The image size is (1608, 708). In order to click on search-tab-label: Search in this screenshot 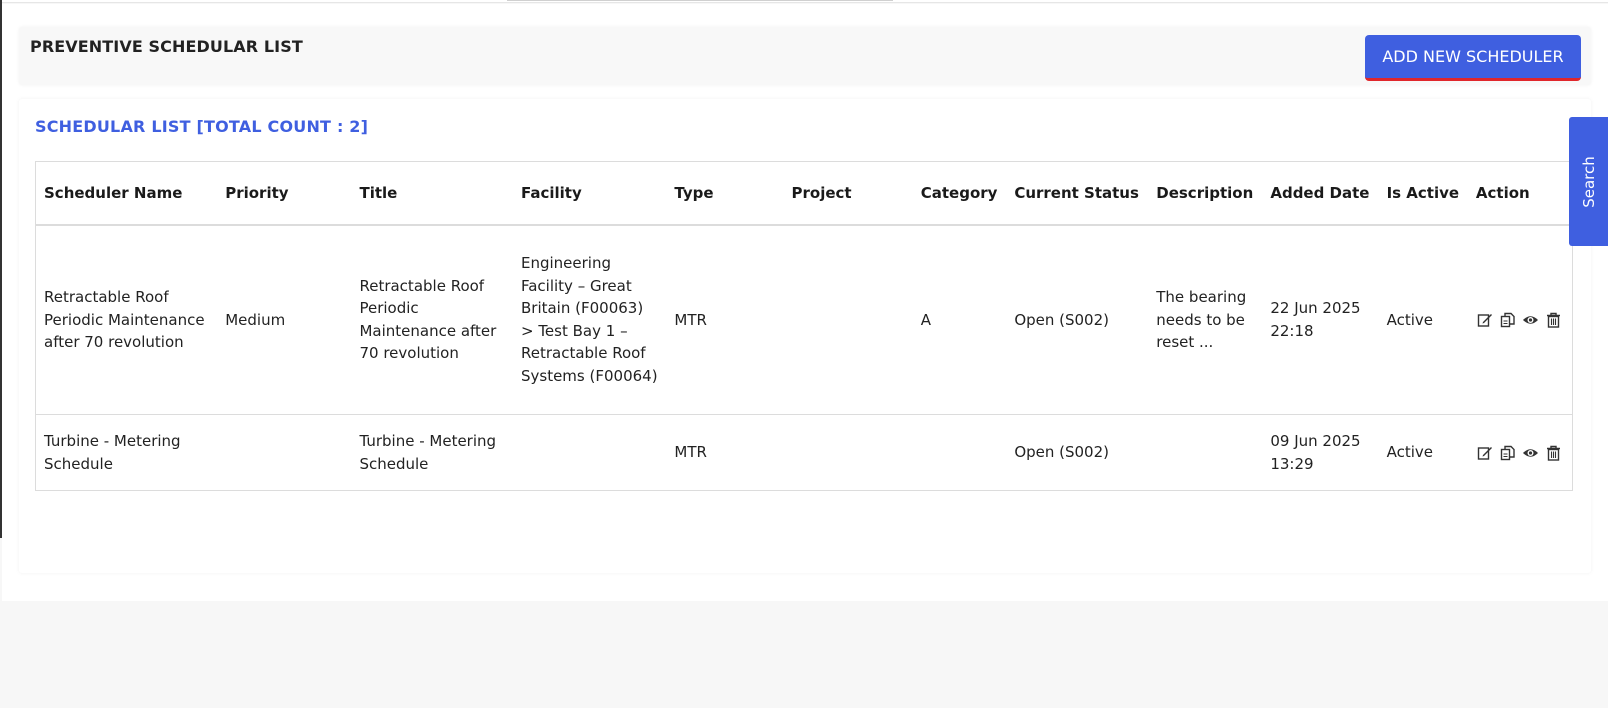, I will do `click(1588, 181)`.